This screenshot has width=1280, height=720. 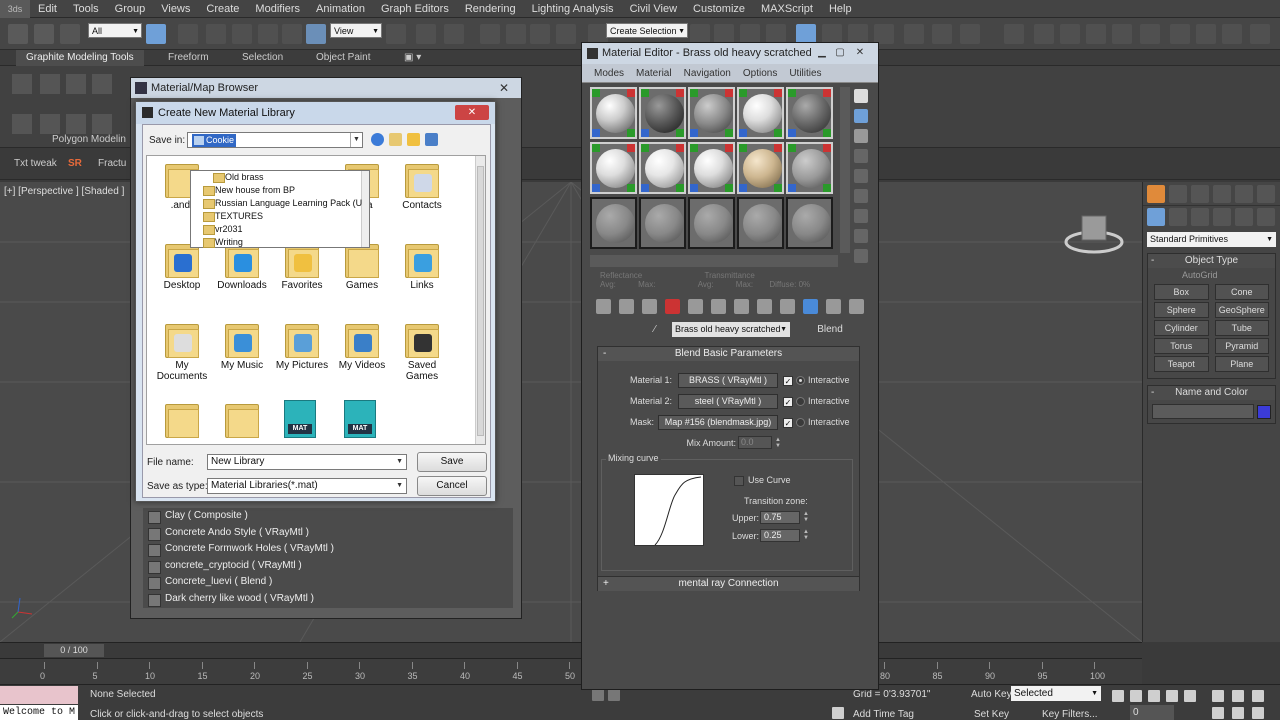 What do you see at coordinates (1244, 193) in the screenshot?
I see `display-tab-icon` at bounding box center [1244, 193].